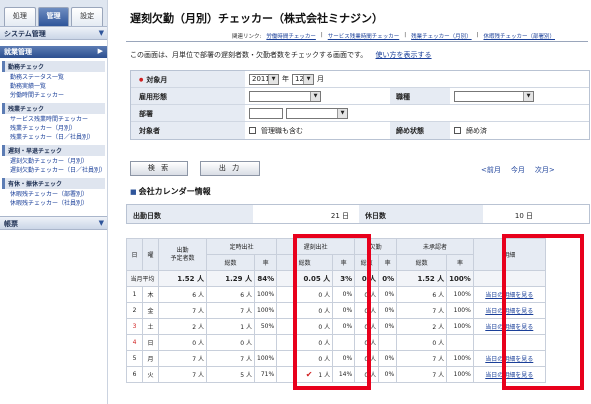 Image resolution: width=591 pixels, height=404 pixels. I want to click on sidebar-link-leave-employee: 休暇残チェッカー（社員別）, so click(53, 203).